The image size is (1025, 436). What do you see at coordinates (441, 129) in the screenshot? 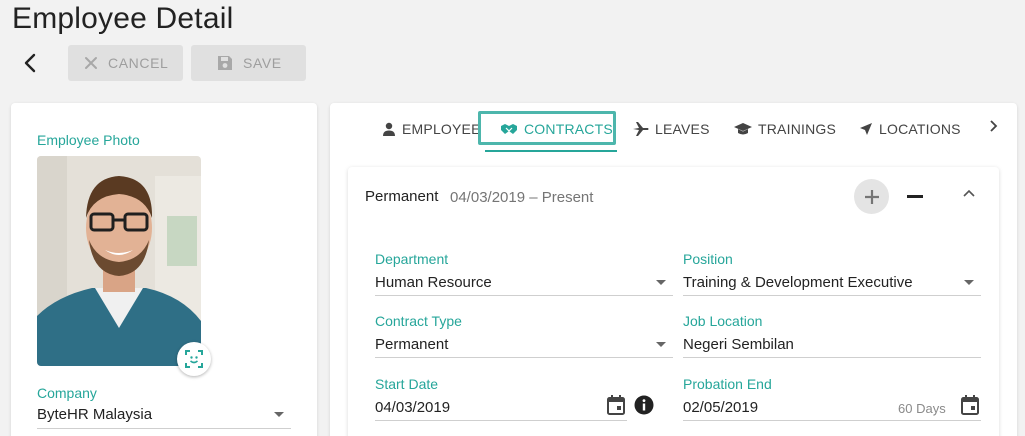
I see `tab-label: EMPLOYEE` at bounding box center [441, 129].